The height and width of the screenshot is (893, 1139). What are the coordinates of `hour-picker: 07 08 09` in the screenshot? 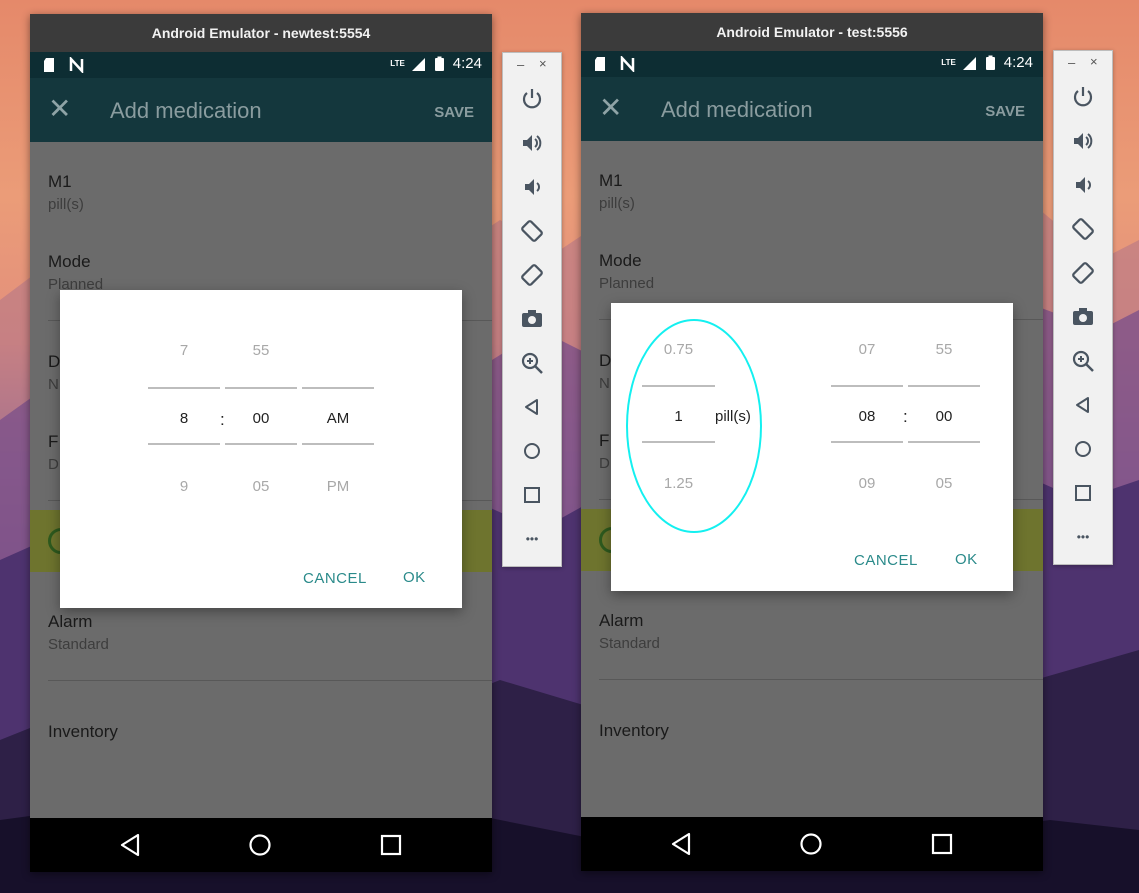 It's located at (867, 413).